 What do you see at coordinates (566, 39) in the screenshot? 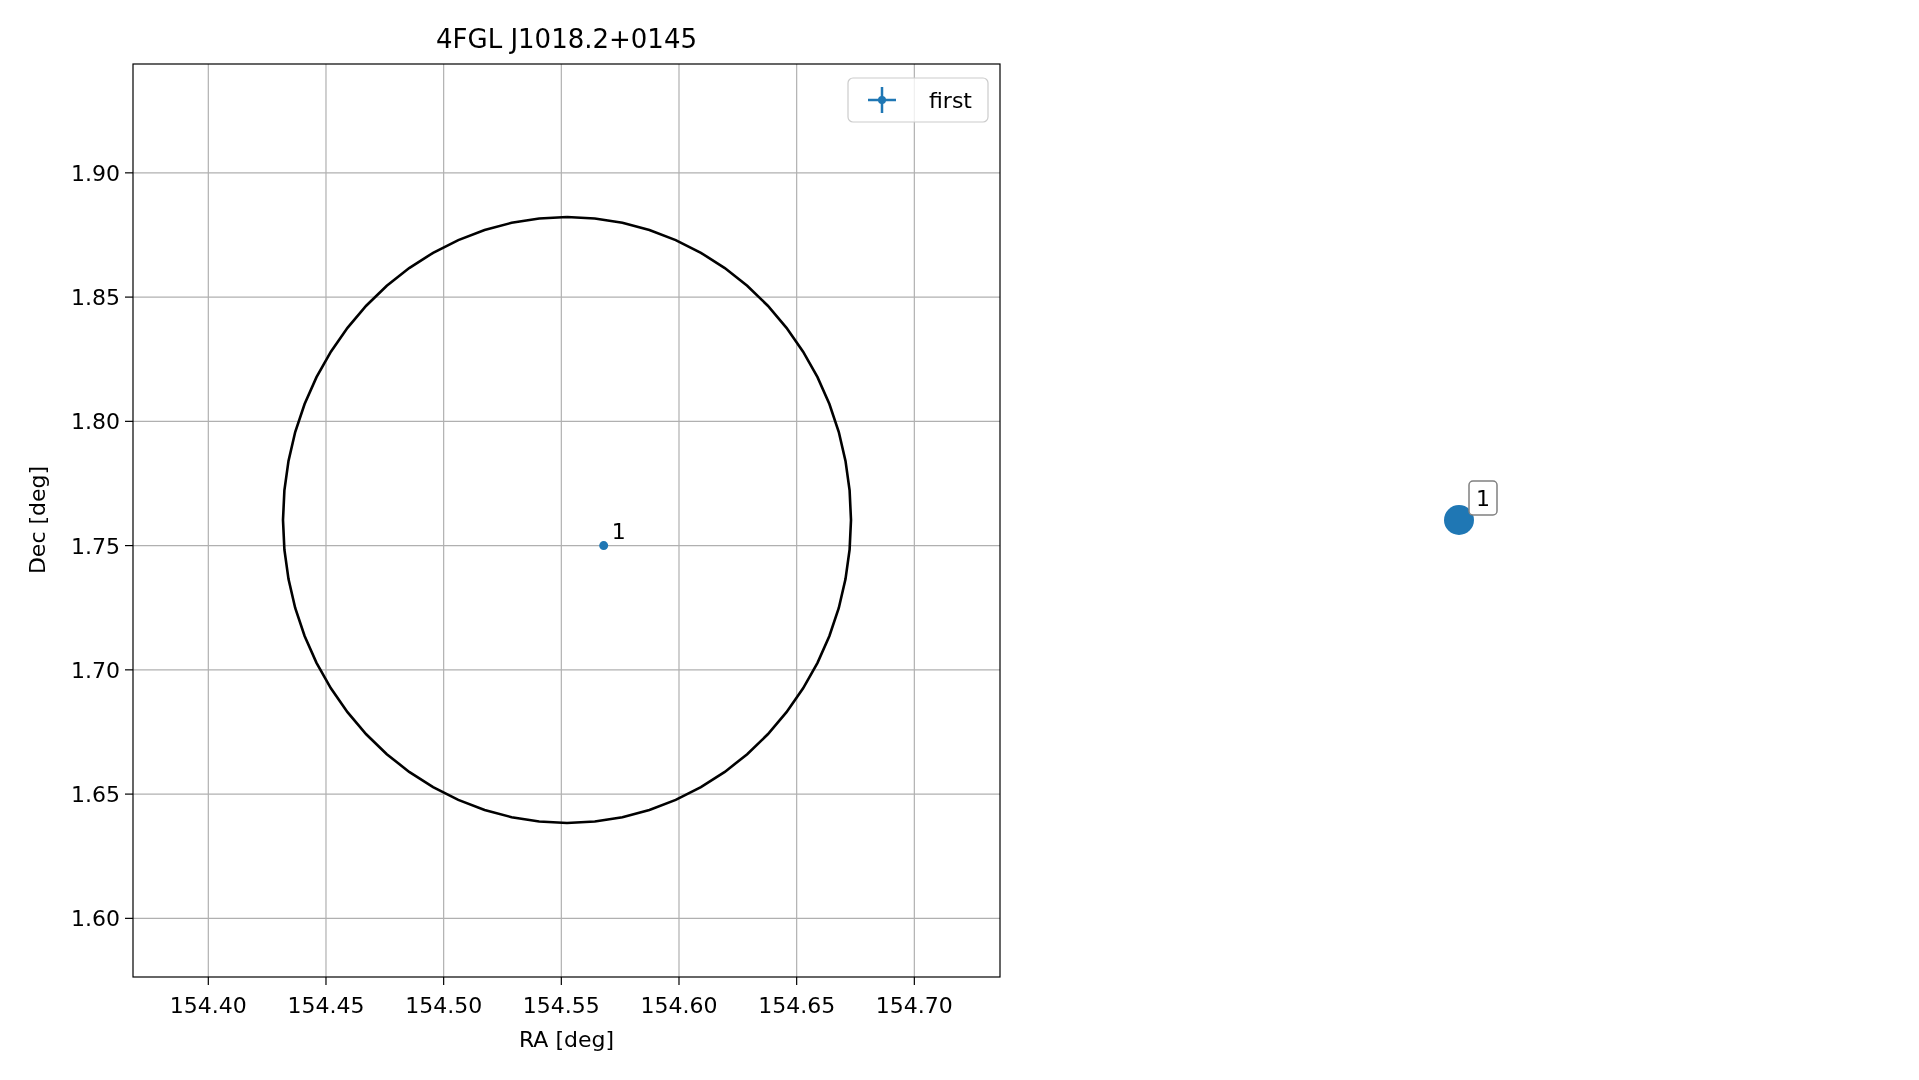
I see `chart-title: 4FGL J1018.2+0145` at bounding box center [566, 39].